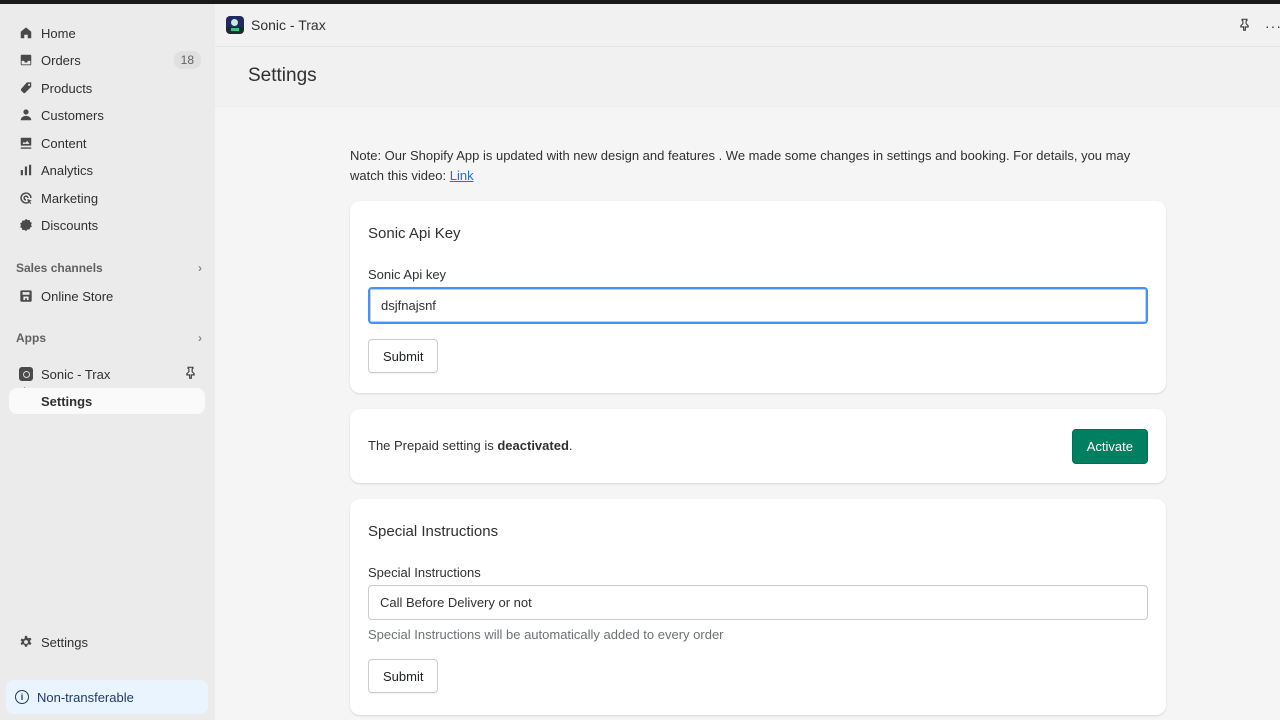  I want to click on prepaid-text-prefix: The Prepaid setting is, so click(433, 445).